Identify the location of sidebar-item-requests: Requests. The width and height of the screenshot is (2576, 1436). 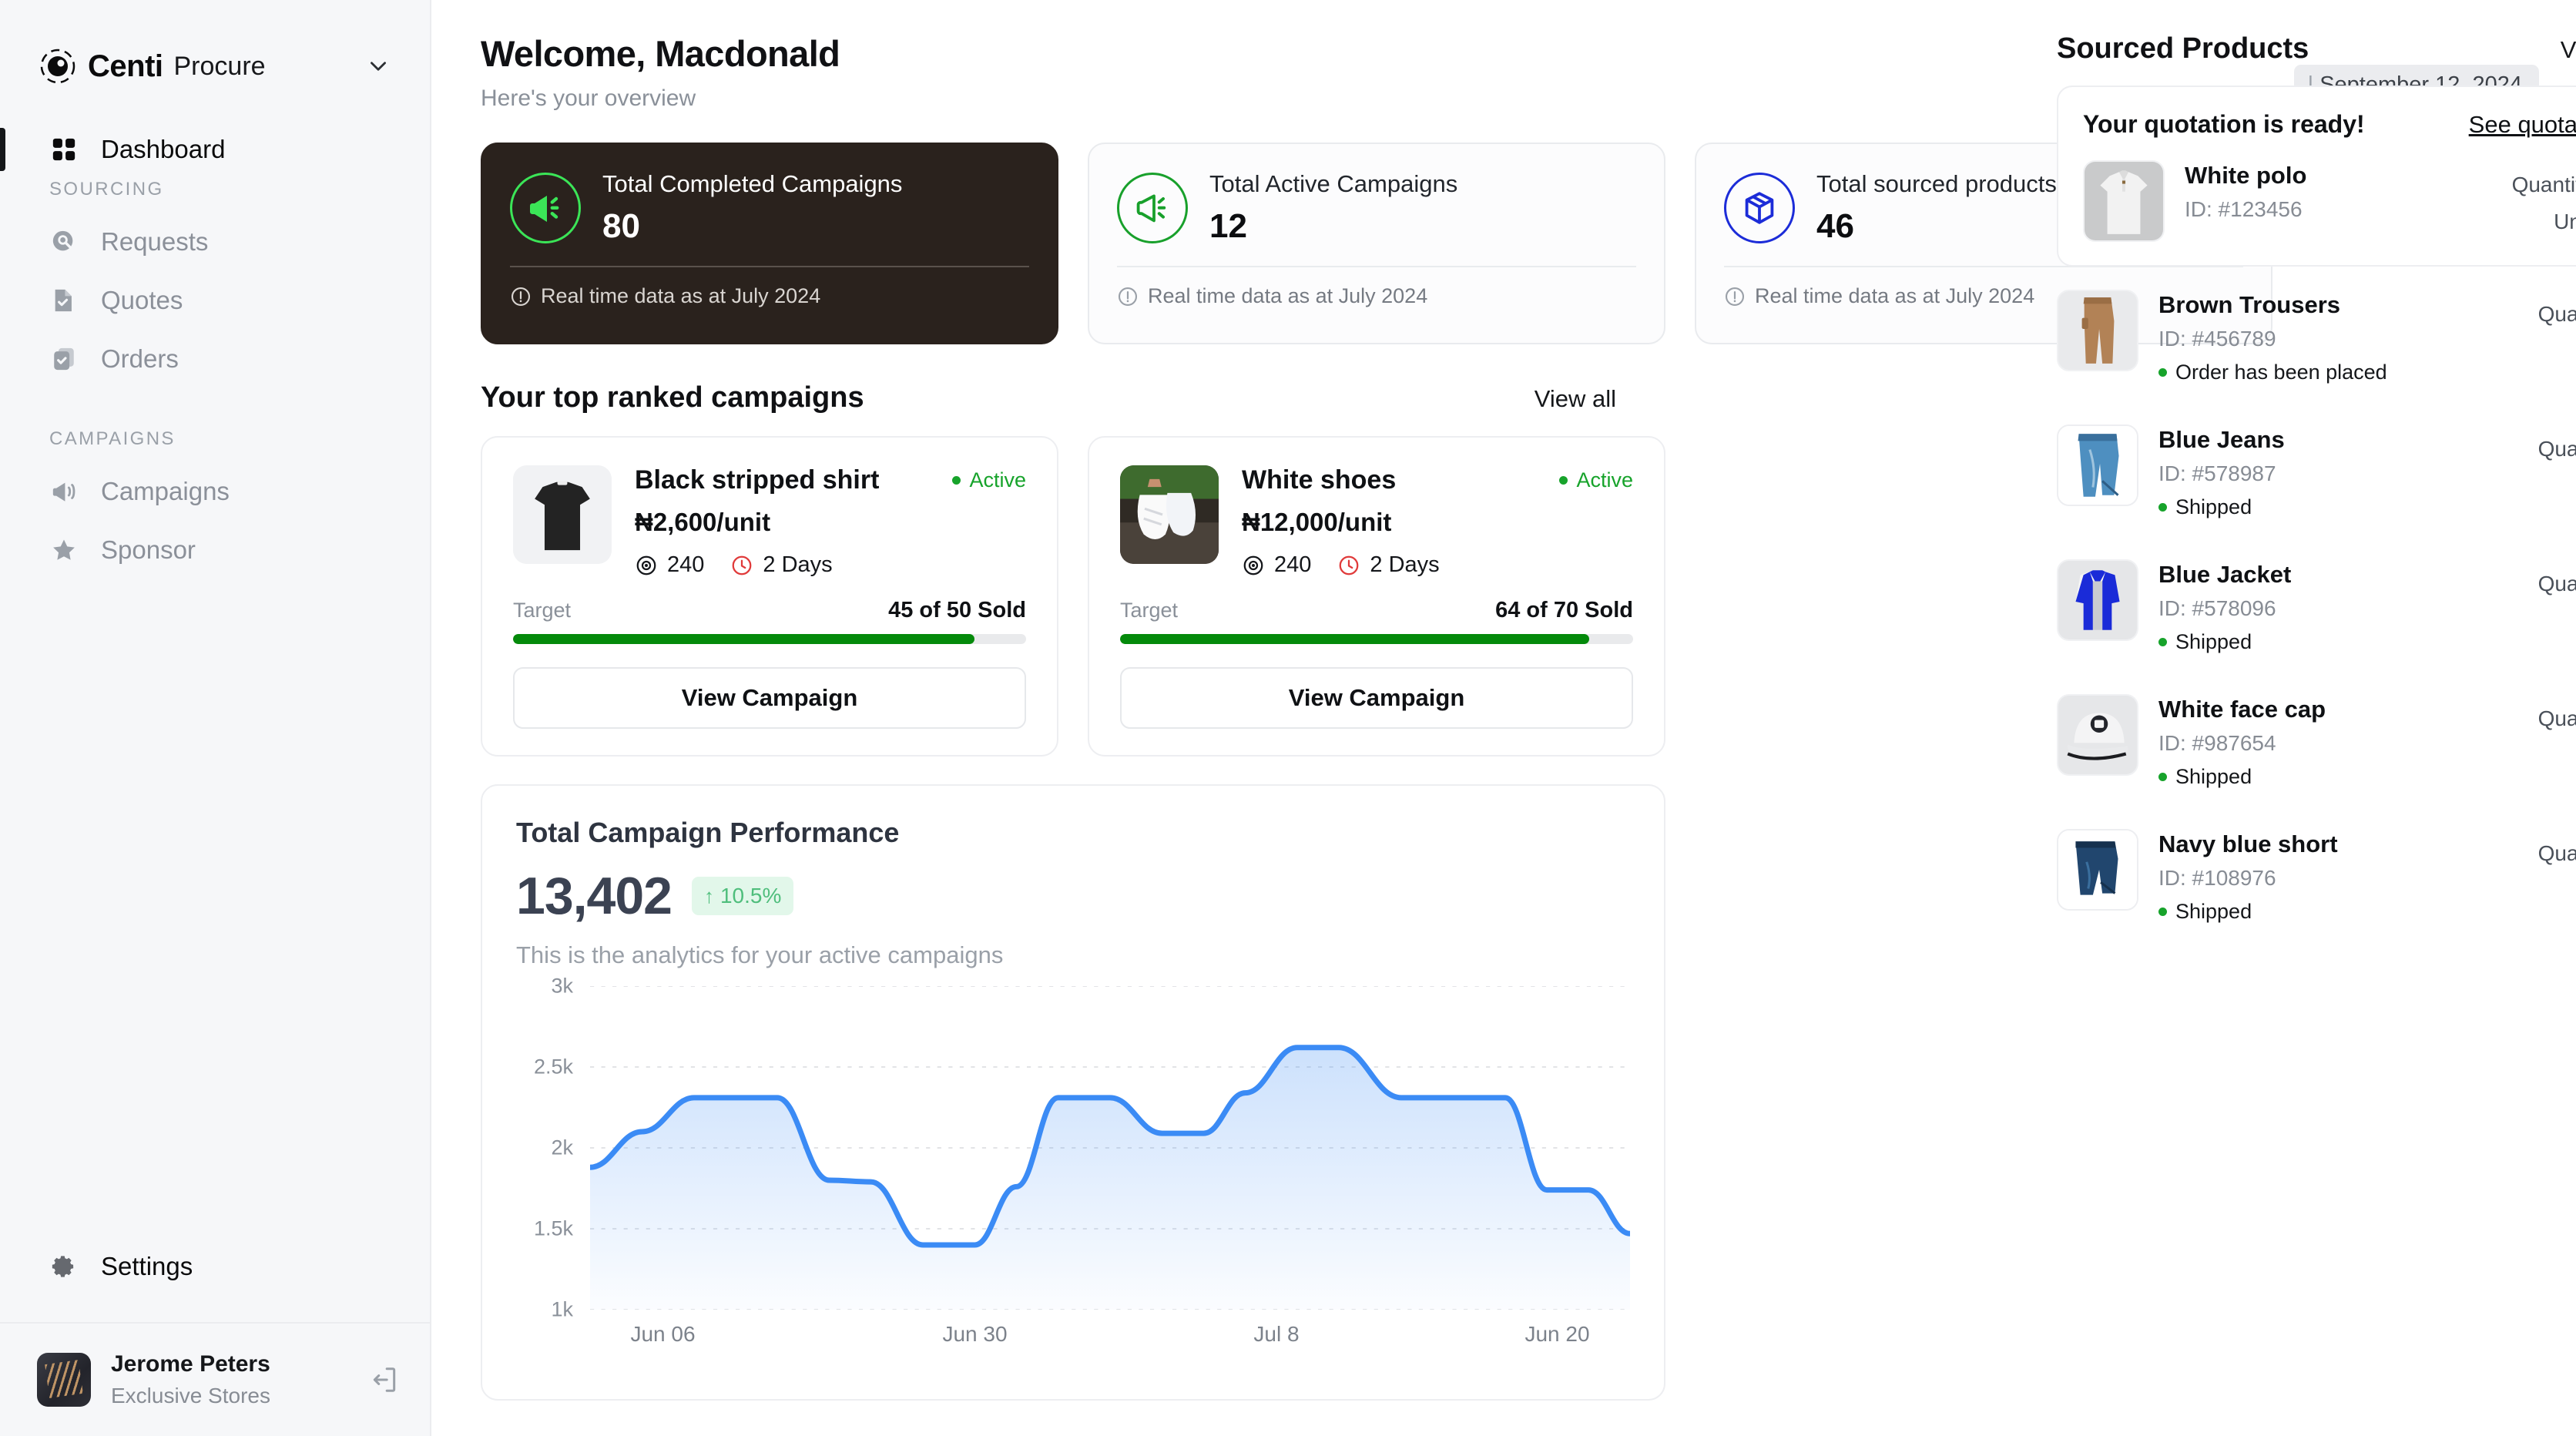
(215, 242).